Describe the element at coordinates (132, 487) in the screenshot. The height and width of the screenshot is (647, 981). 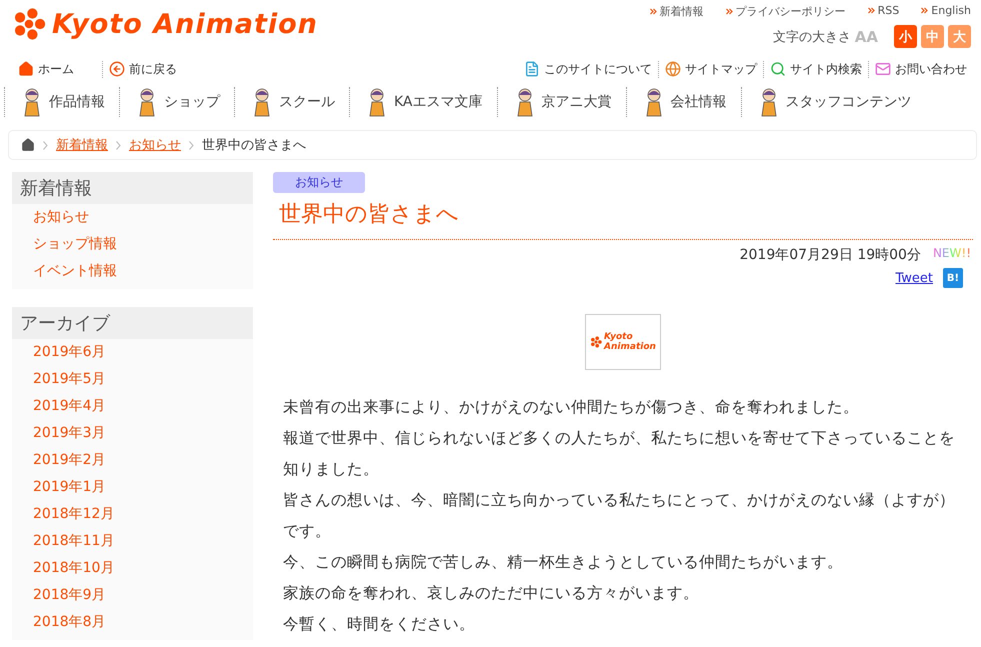
I see `sidebar-link: 2019年1月` at that location.